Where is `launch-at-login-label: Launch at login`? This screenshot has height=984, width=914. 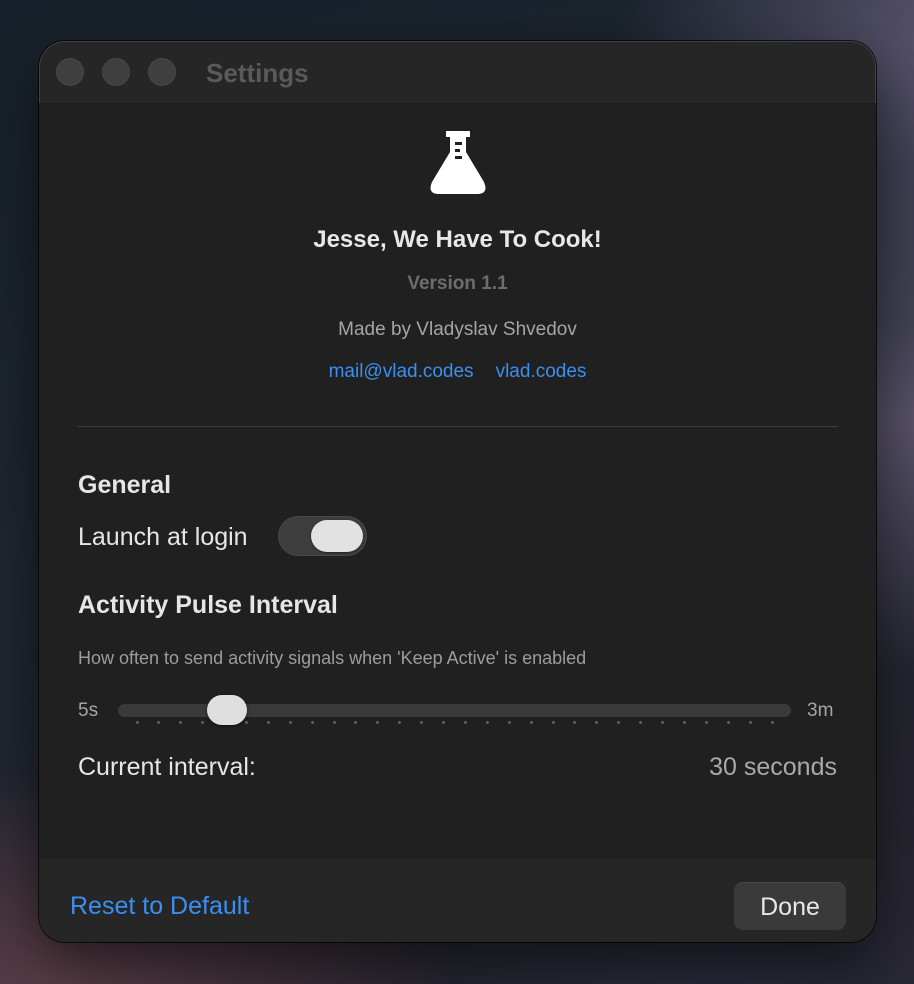
launch-at-login-label: Launch at login is located at coordinates (163, 537).